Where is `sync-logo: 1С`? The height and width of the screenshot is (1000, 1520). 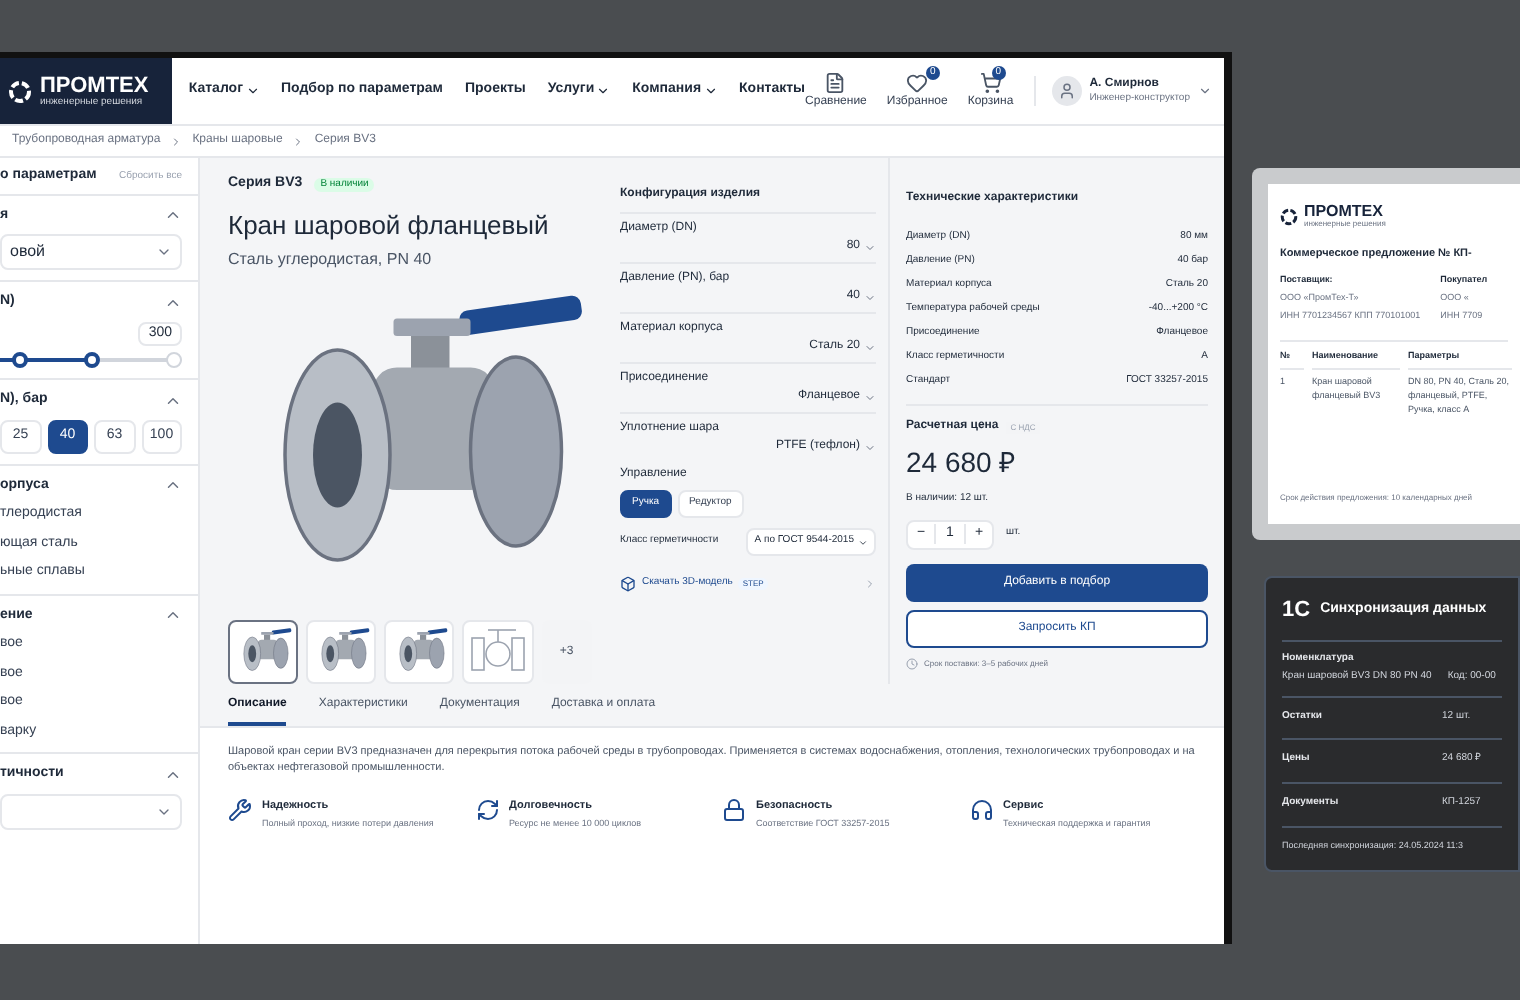 sync-logo: 1С is located at coordinates (1296, 611).